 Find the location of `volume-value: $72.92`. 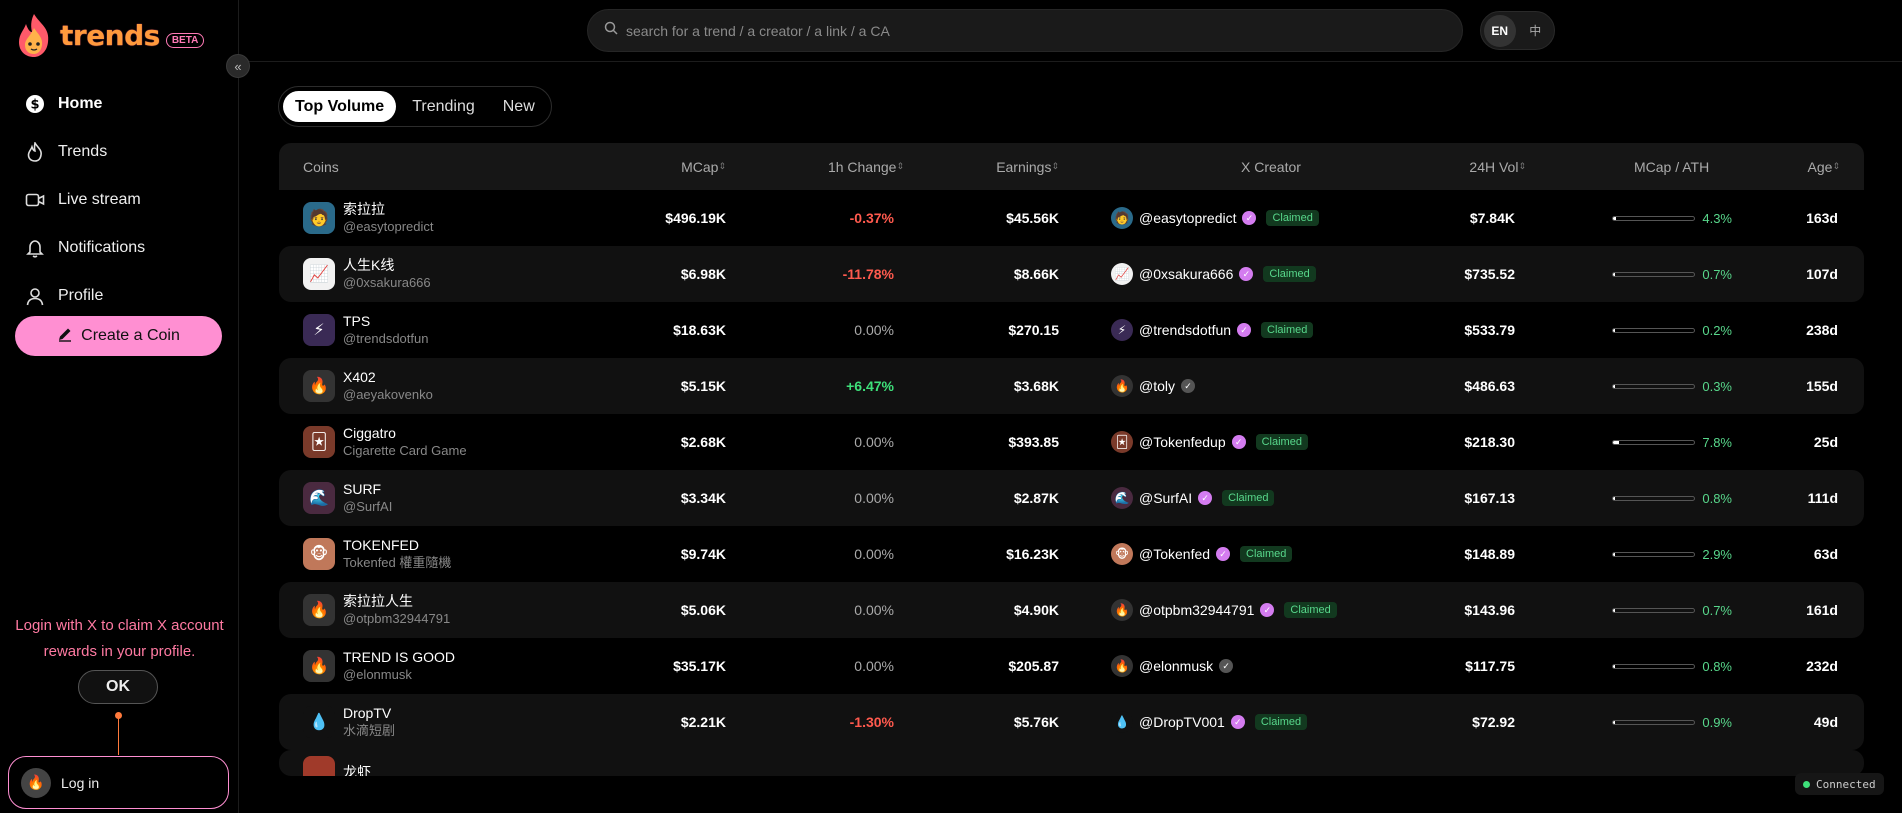

volume-value: $72.92 is located at coordinates (1493, 722).